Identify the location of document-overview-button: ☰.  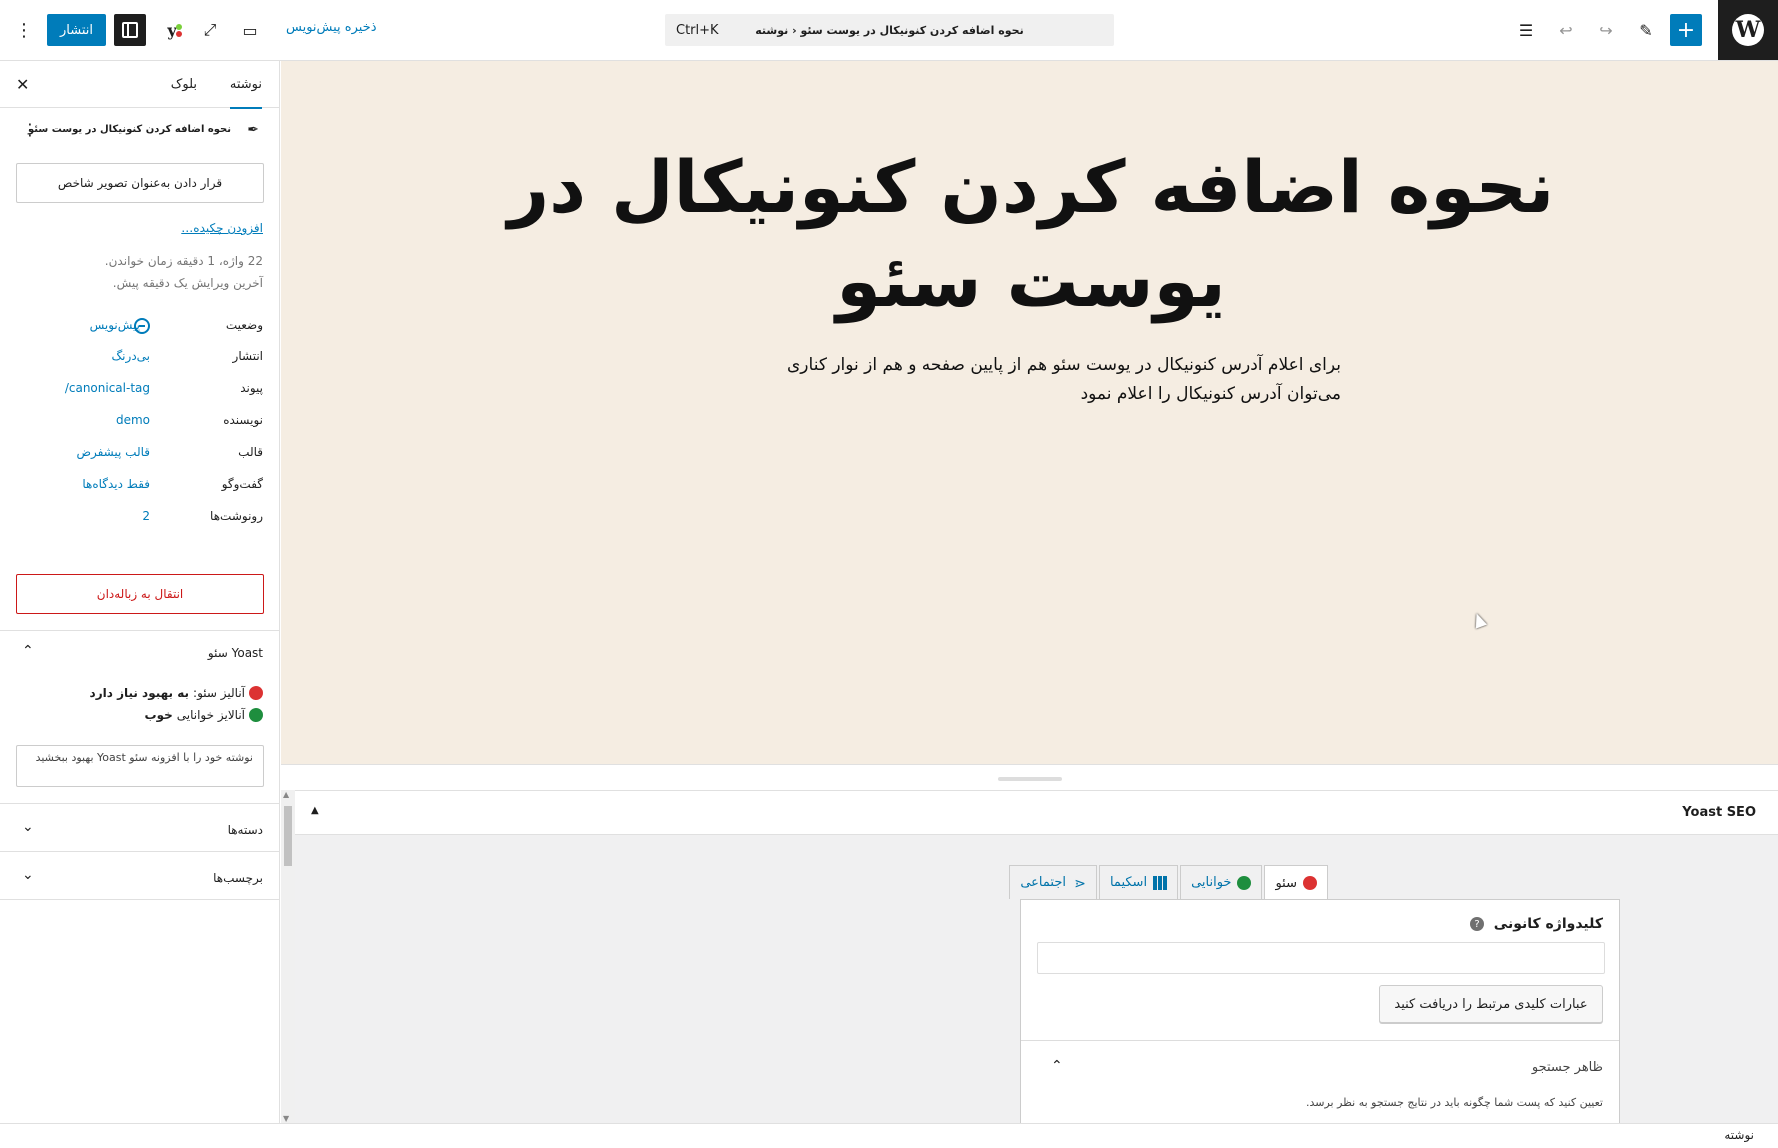
(1526, 30).